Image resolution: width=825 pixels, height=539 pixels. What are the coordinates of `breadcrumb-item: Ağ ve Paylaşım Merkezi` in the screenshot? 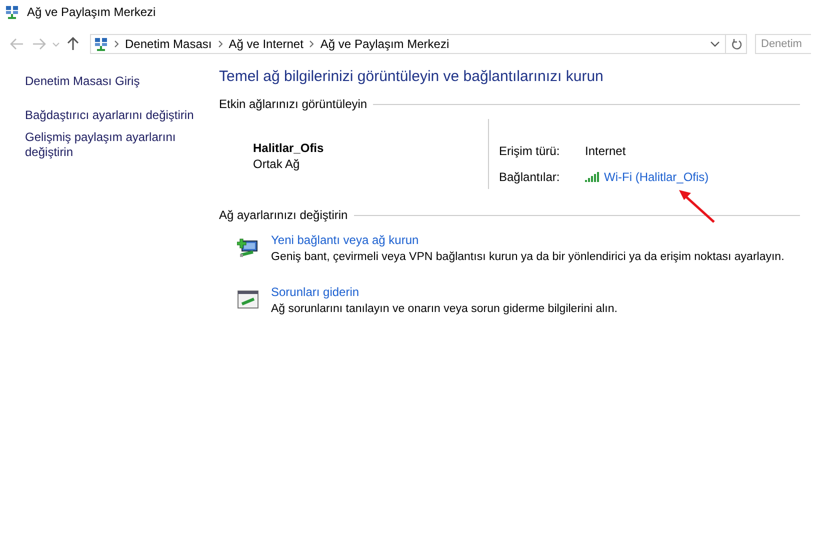 It's located at (385, 44).